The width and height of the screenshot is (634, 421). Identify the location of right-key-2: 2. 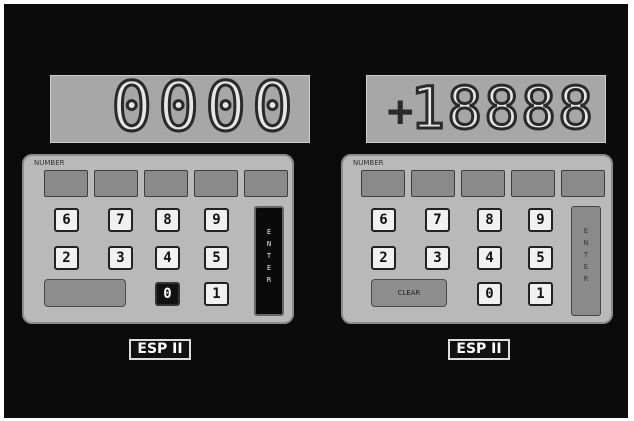
(383, 258).